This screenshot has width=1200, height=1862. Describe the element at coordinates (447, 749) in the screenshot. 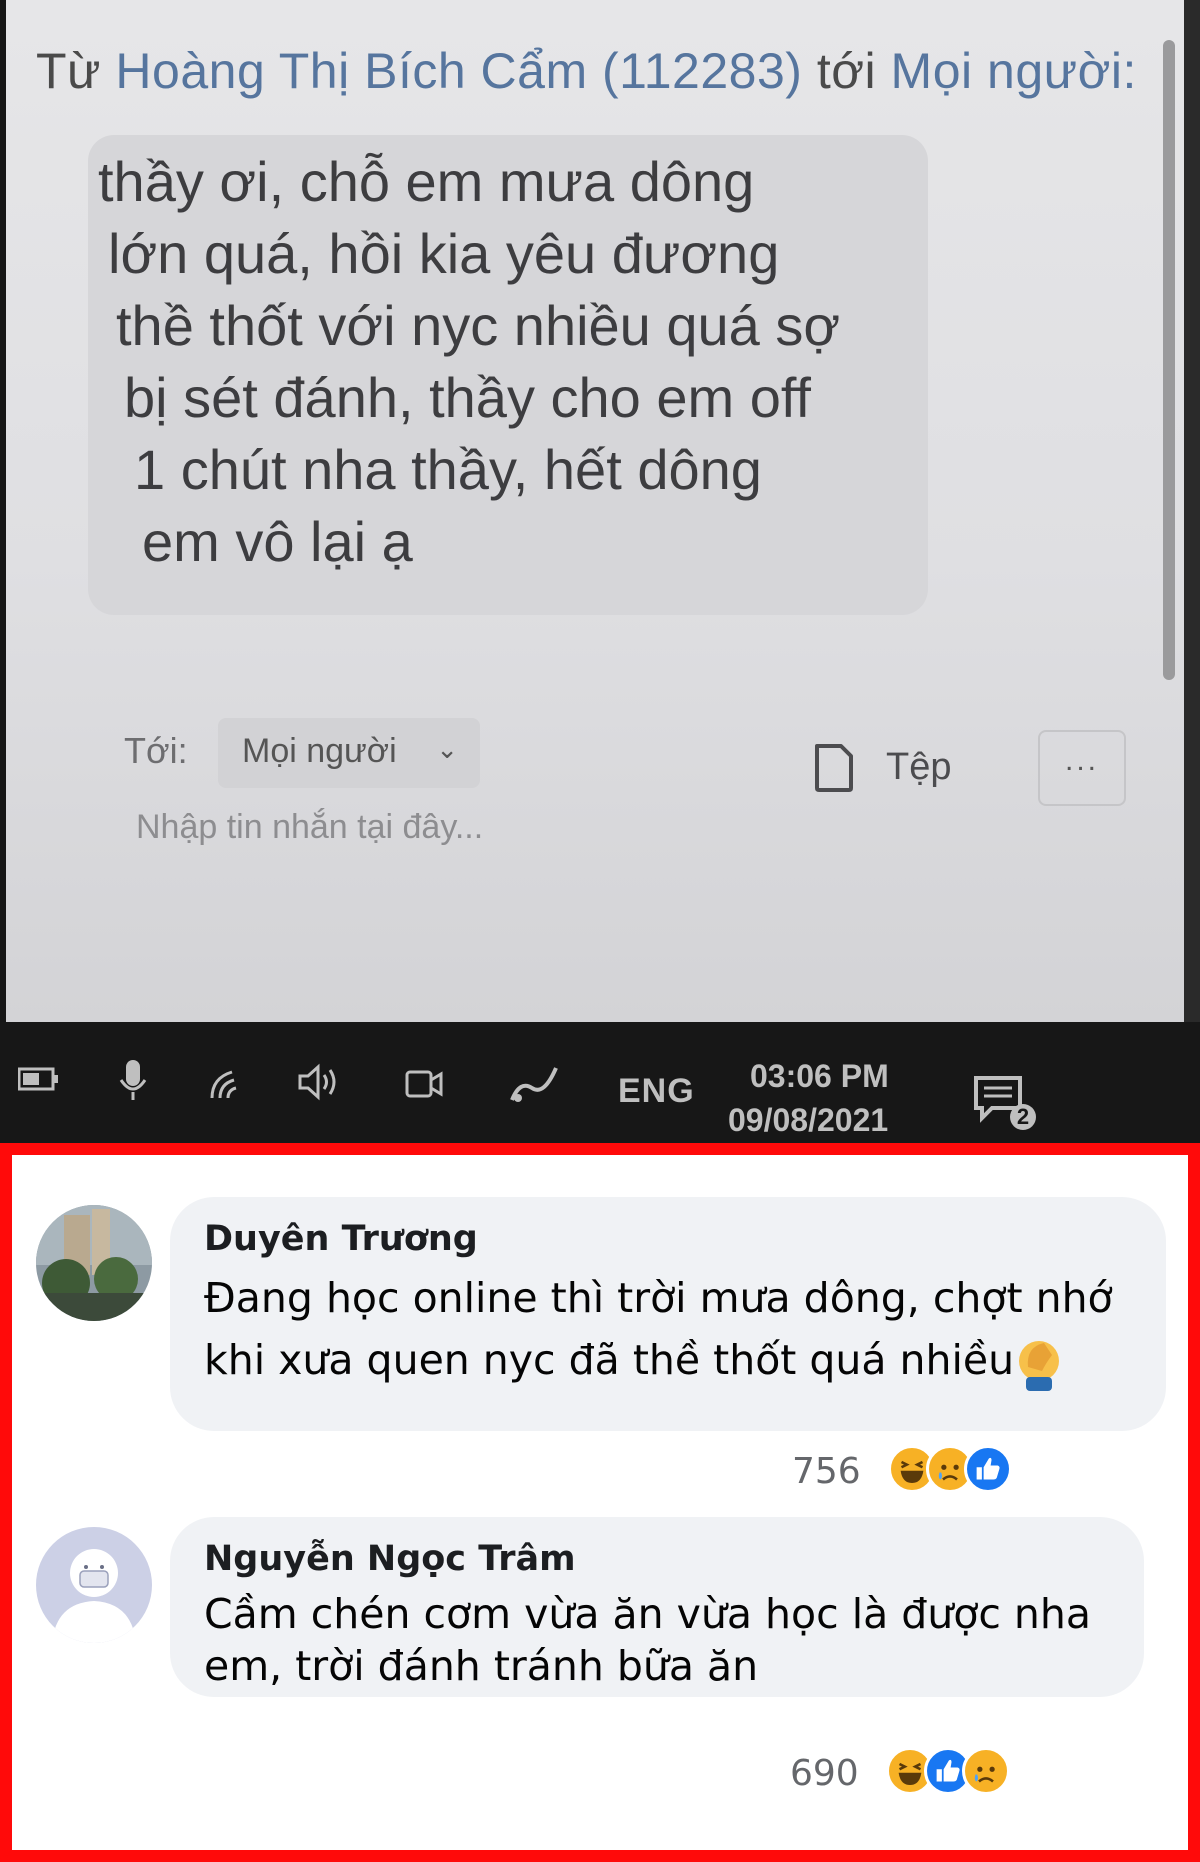

I see `chevron-down-icon: ⌄` at that location.